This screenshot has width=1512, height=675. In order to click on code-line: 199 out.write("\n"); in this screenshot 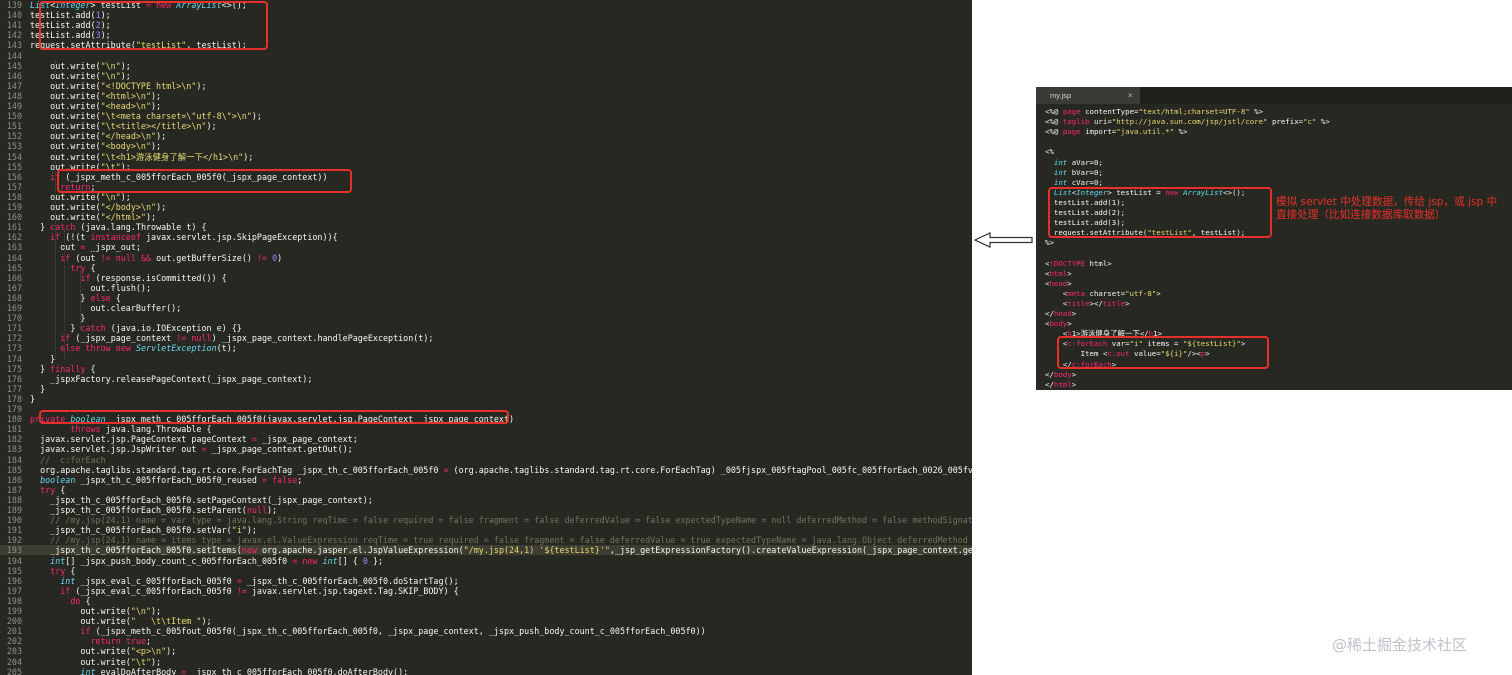, I will do `click(486, 611)`.